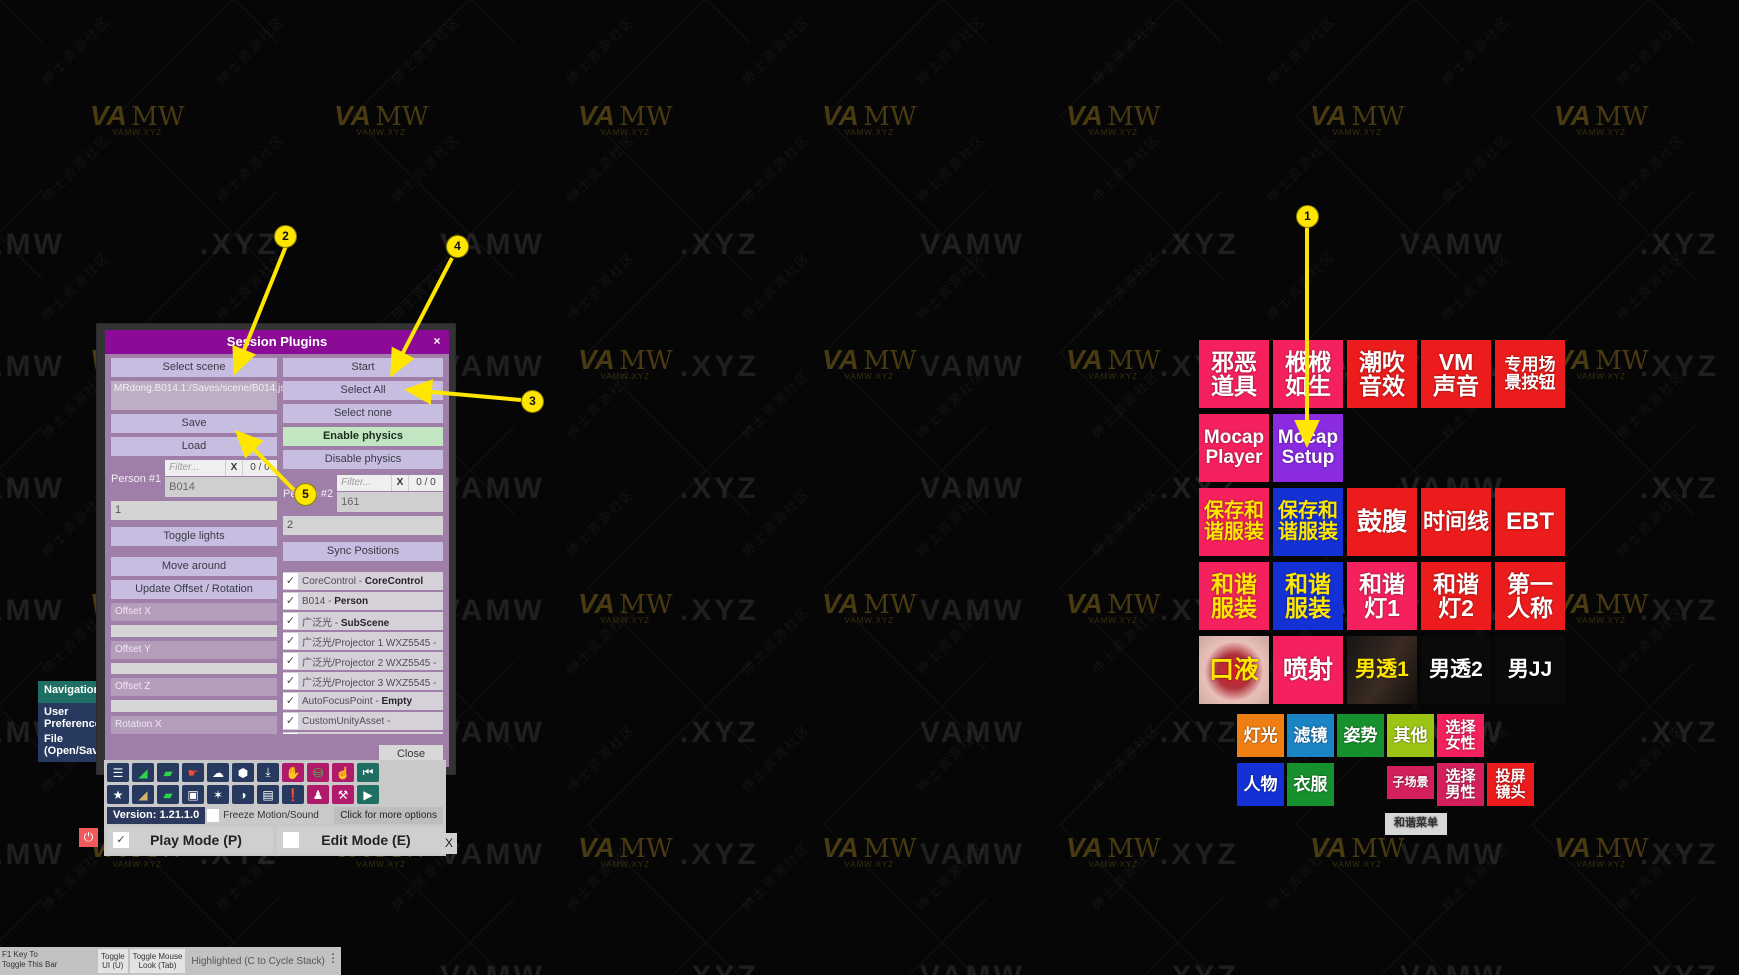  Describe the element at coordinates (1310, 784) in the screenshot. I see `grid-button: 衣服` at that location.